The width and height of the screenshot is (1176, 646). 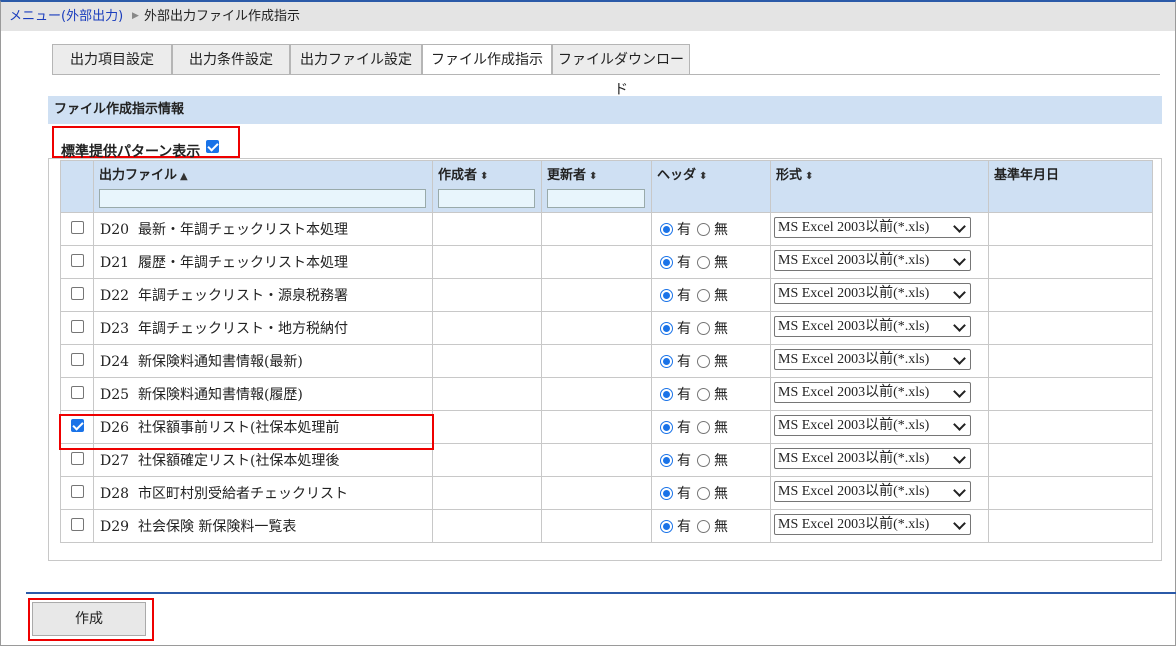 What do you see at coordinates (596, 198) in the screenshot?
I see `updater-filter-input` at bounding box center [596, 198].